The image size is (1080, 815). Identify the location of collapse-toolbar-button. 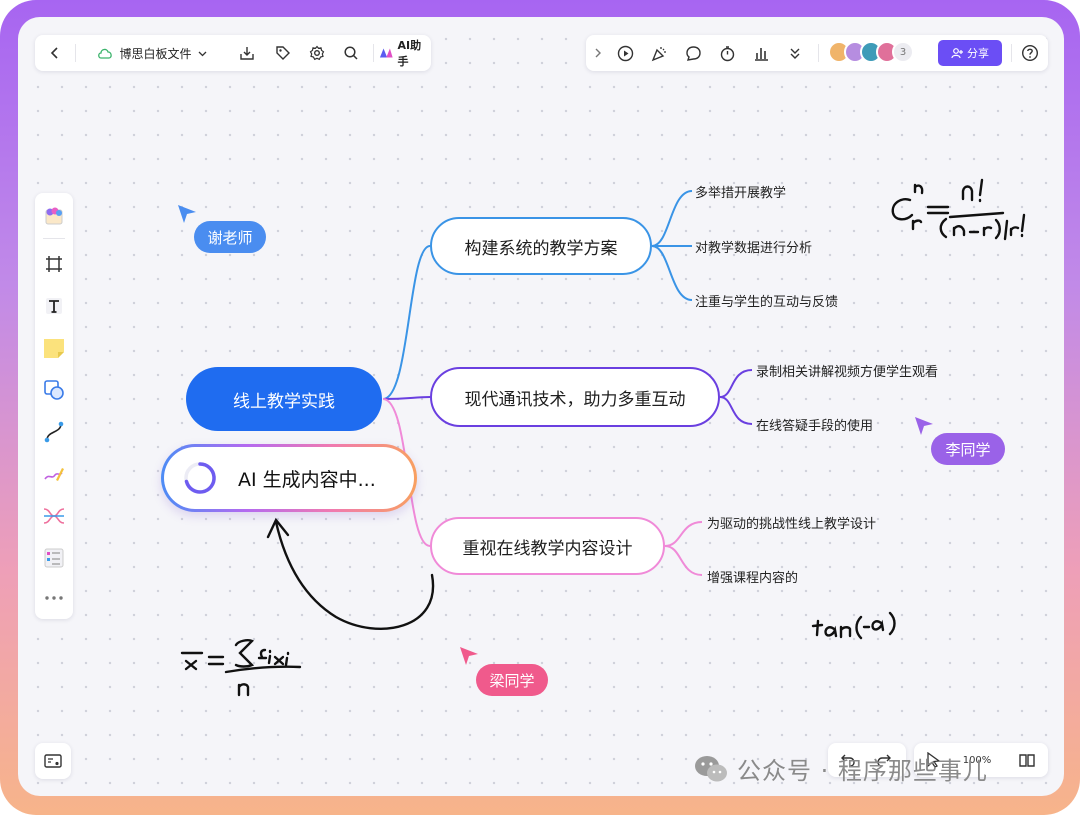
(598, 53).